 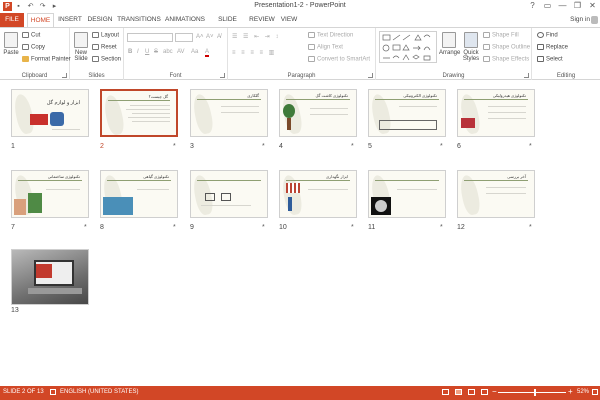 I want to click on language-label: ENGLISH (UNITED STATES), so click(x=99, y=392).